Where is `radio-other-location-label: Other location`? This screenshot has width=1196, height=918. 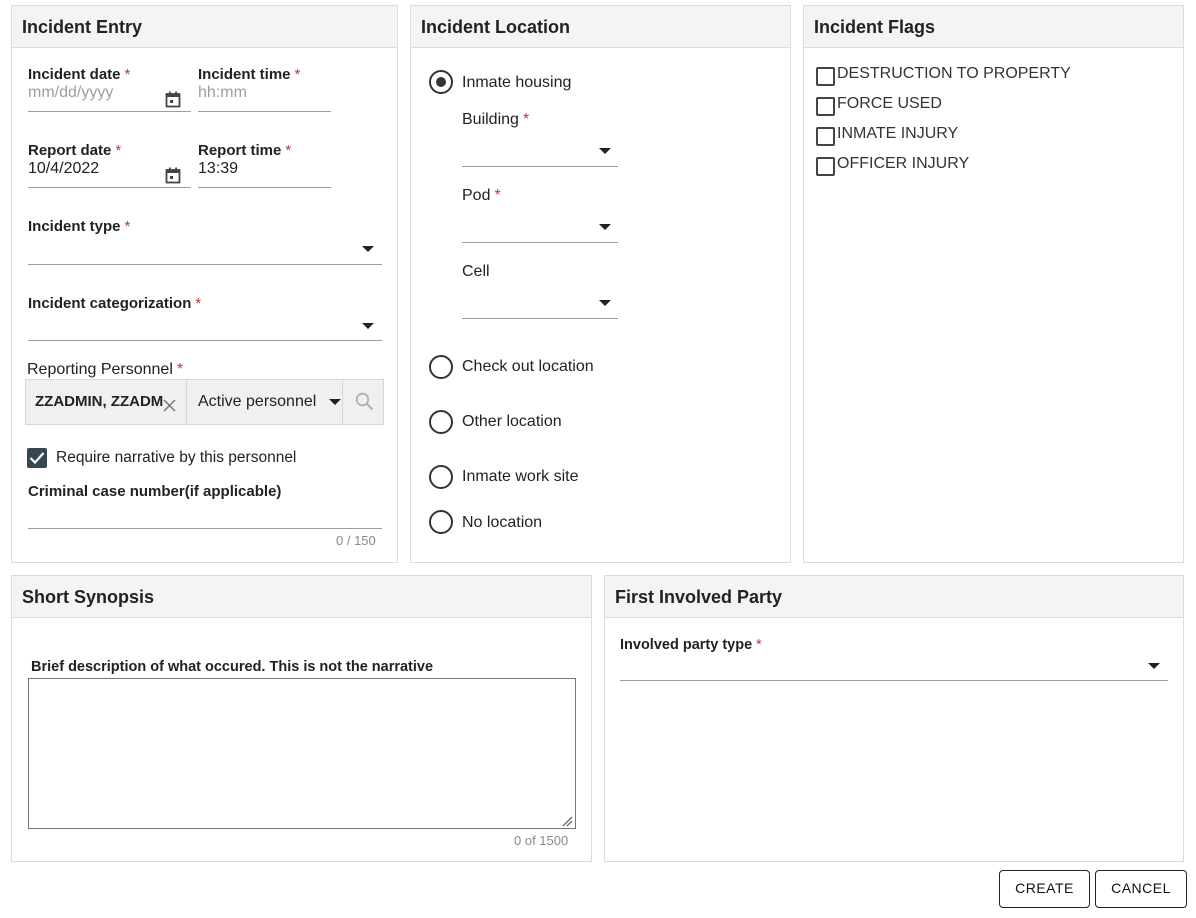
radio-other-location-label: Other location is located at coordinates (512, 421).